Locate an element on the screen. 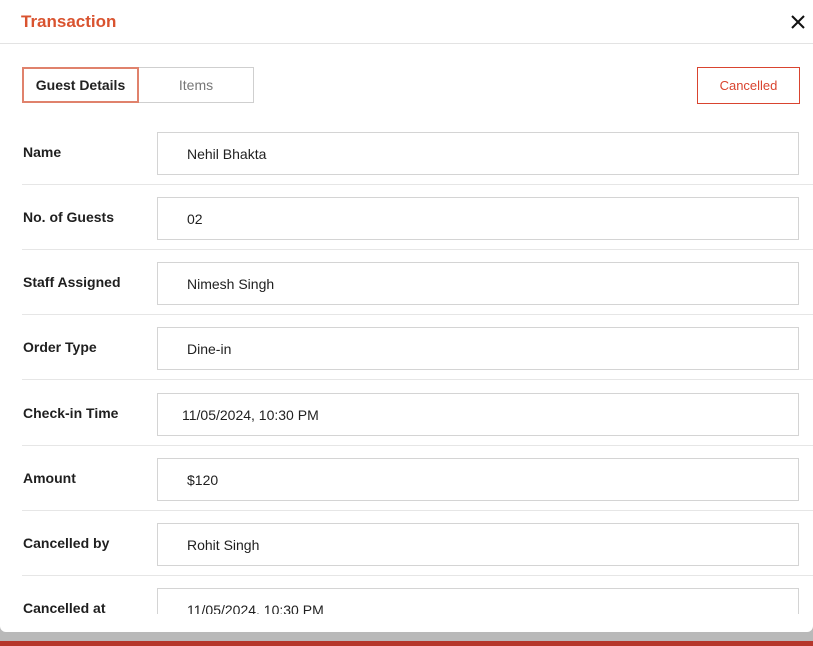  field-row-cancelled-by: Cancelled by Rohit Singh is located at coordinates (417, 543).